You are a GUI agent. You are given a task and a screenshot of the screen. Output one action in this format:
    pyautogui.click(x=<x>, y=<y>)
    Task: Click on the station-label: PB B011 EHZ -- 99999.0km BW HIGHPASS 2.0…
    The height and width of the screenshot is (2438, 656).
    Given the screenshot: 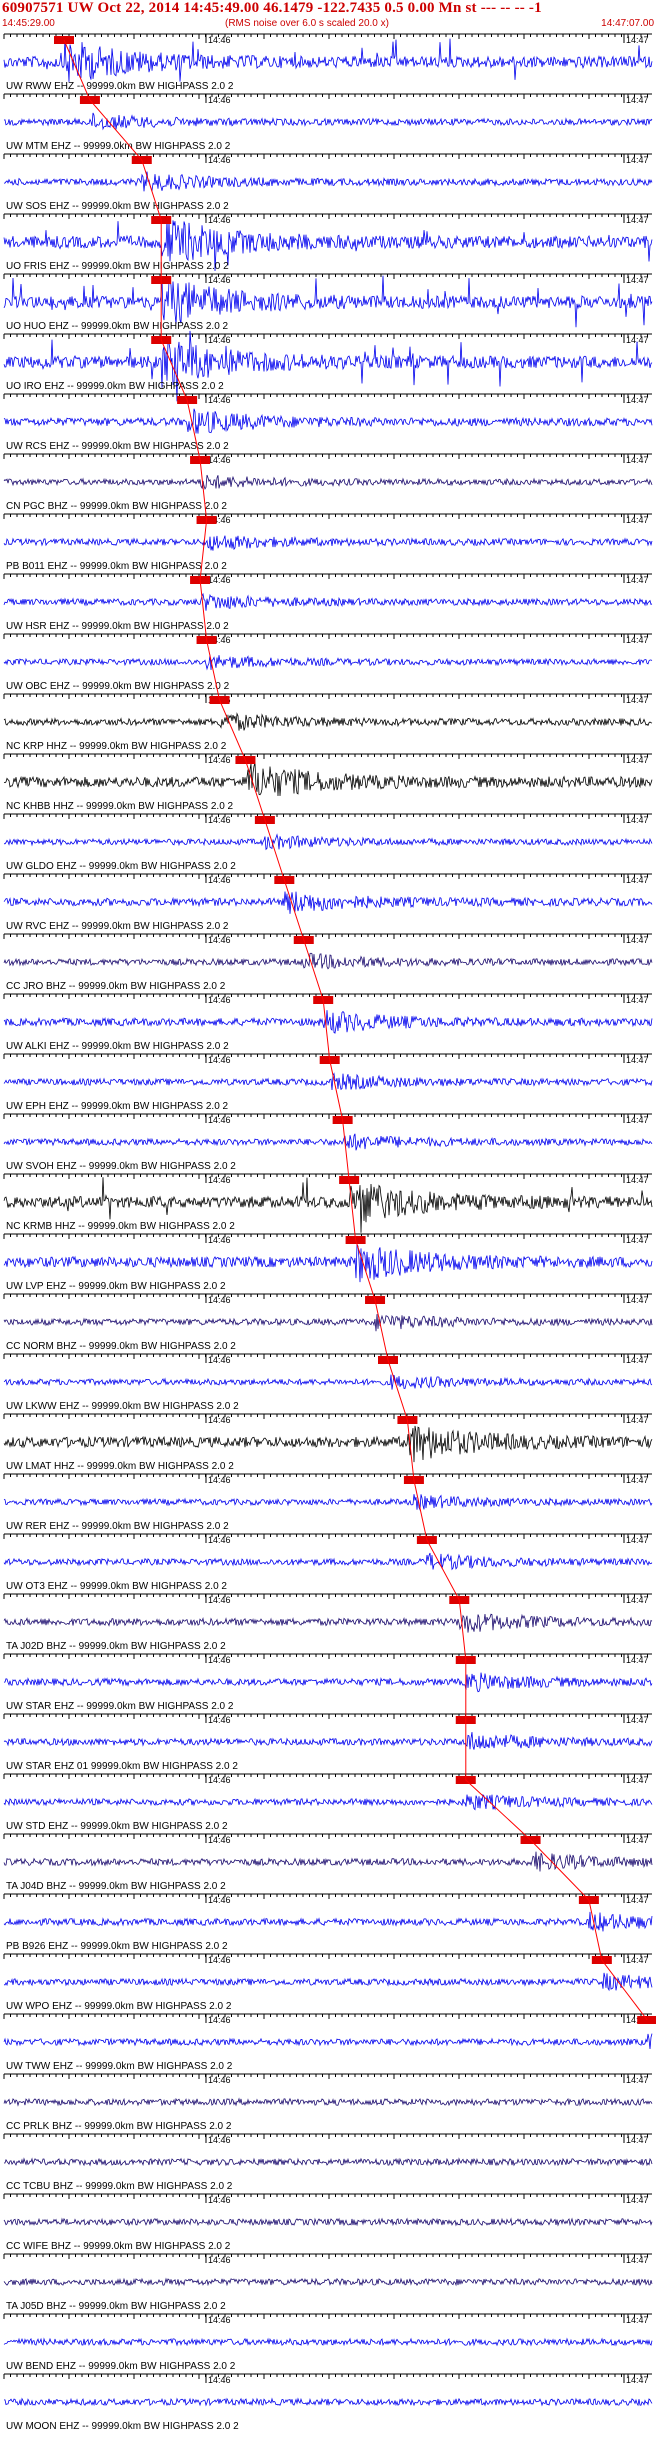 What is the action you would take?
    pyautogui.click(x=116, y=566)
    